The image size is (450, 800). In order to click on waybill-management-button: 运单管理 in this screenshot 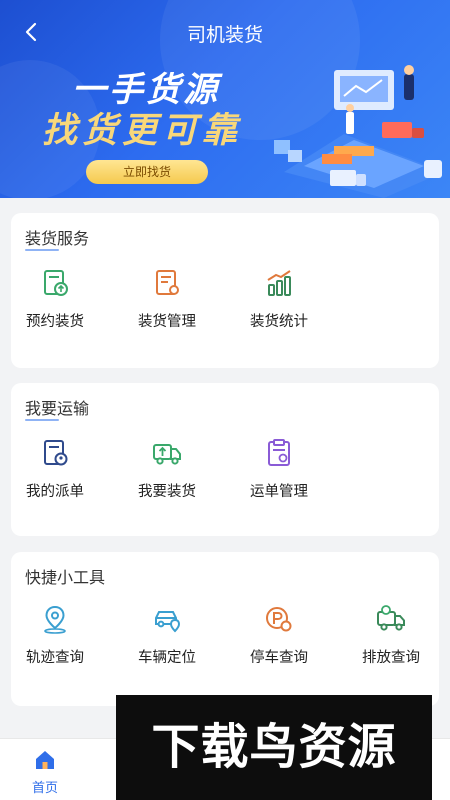, I will do `click(287, 473)`.